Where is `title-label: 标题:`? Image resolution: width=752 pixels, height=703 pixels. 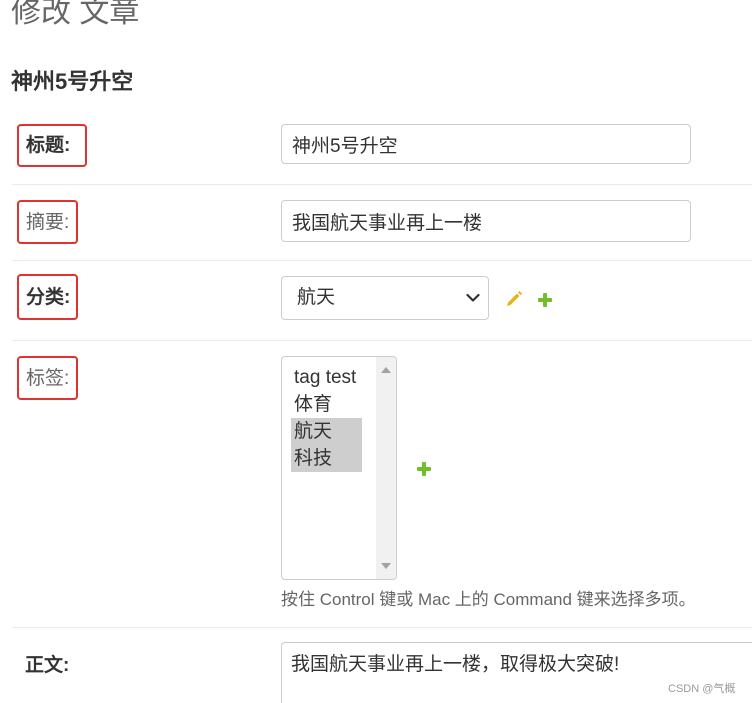
title-label: 标题: is located at coordinates (52, 145).